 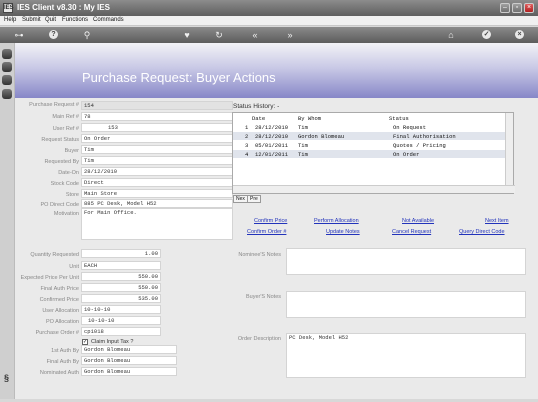 What do you see at coordinates (509, 149) in the screenshot?
I see `grid-vertical-scrollbar` at bounding box center [509, 149].